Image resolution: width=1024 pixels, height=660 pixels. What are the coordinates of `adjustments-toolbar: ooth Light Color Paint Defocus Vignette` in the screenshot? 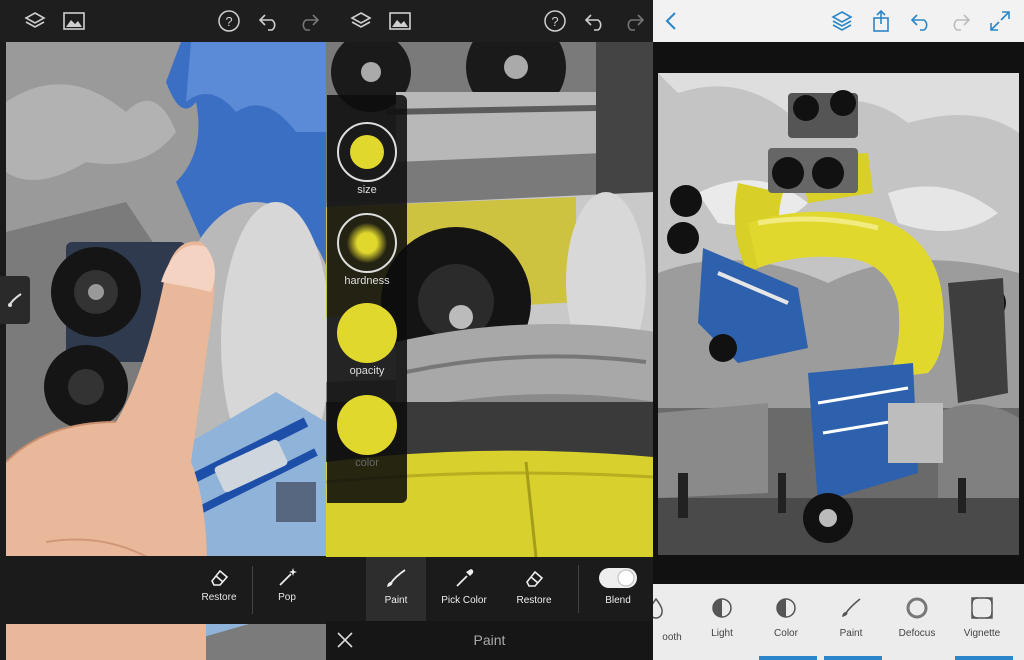 It's located at (838, 622).